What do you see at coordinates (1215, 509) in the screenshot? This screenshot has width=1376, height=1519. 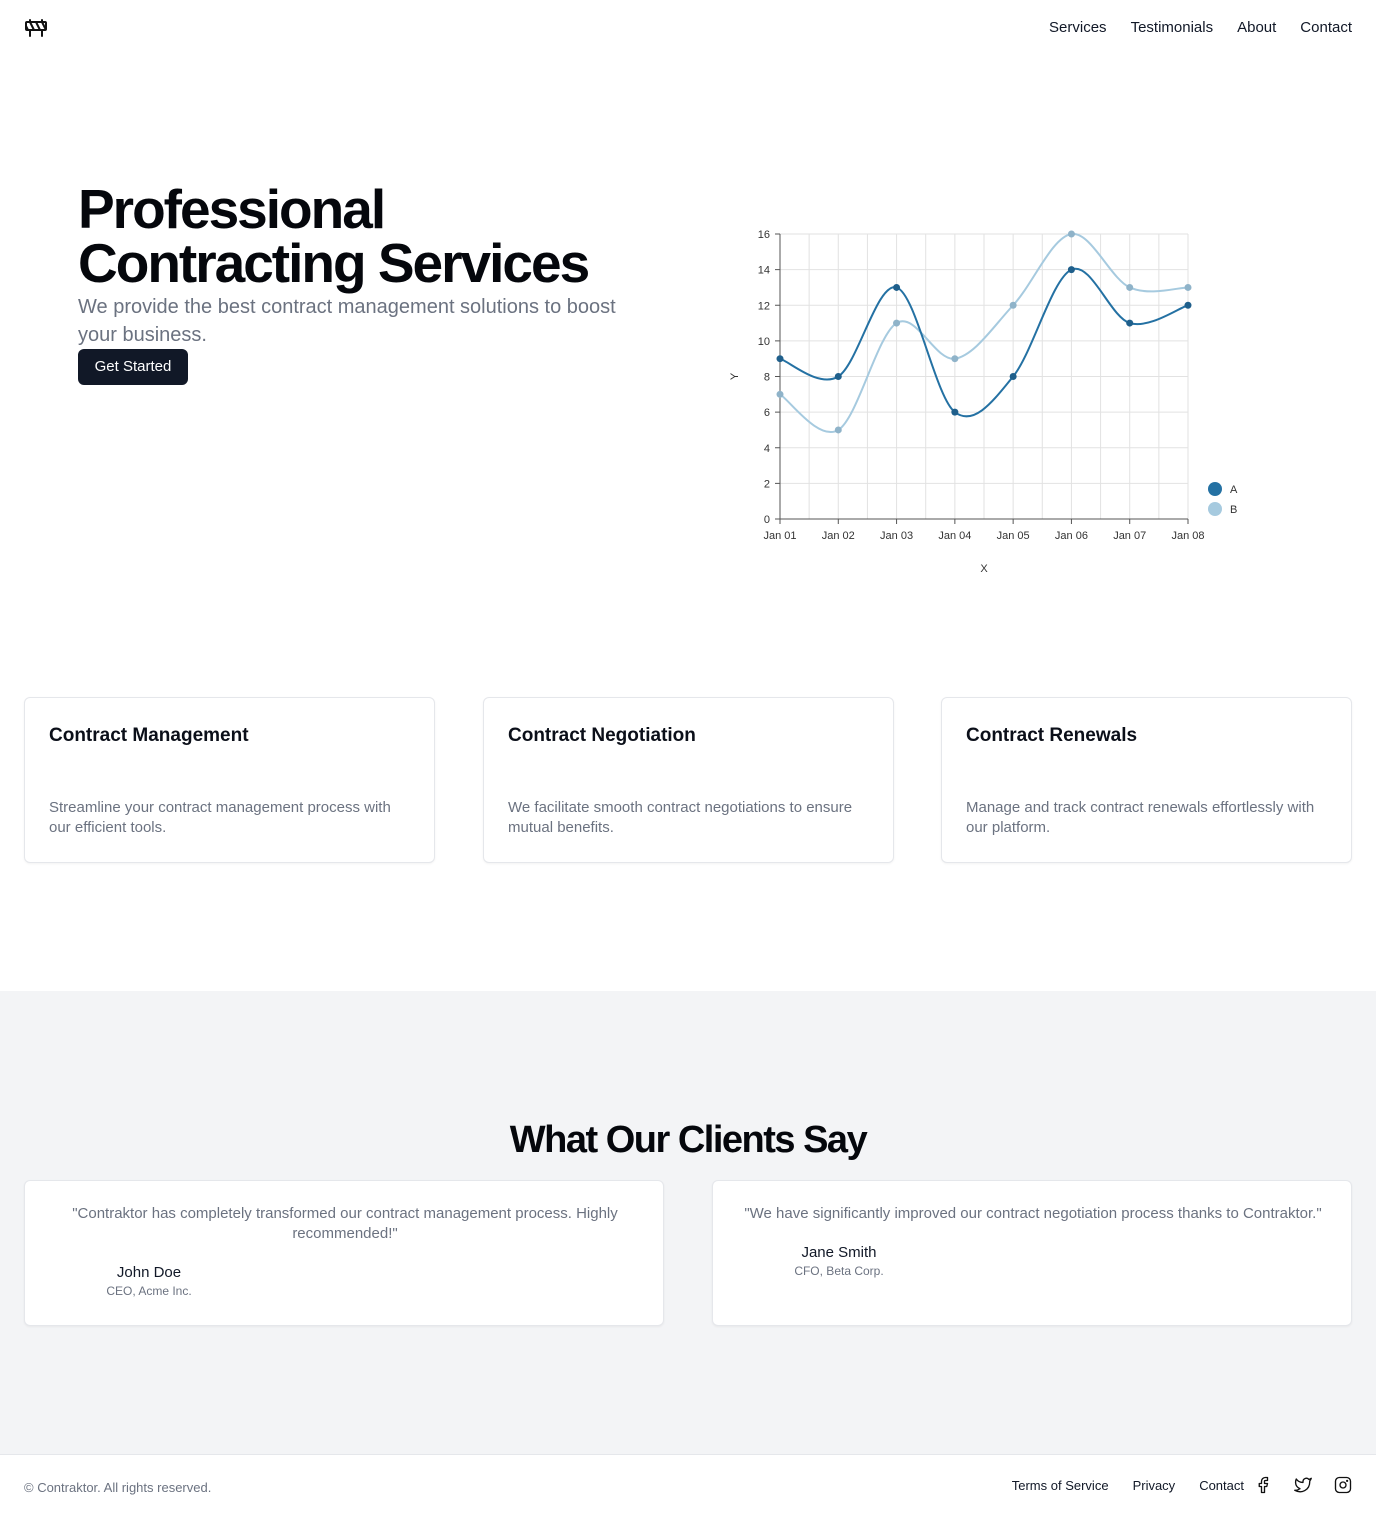 I see `legend-swatch-b` at bounding box center [1215, 509].